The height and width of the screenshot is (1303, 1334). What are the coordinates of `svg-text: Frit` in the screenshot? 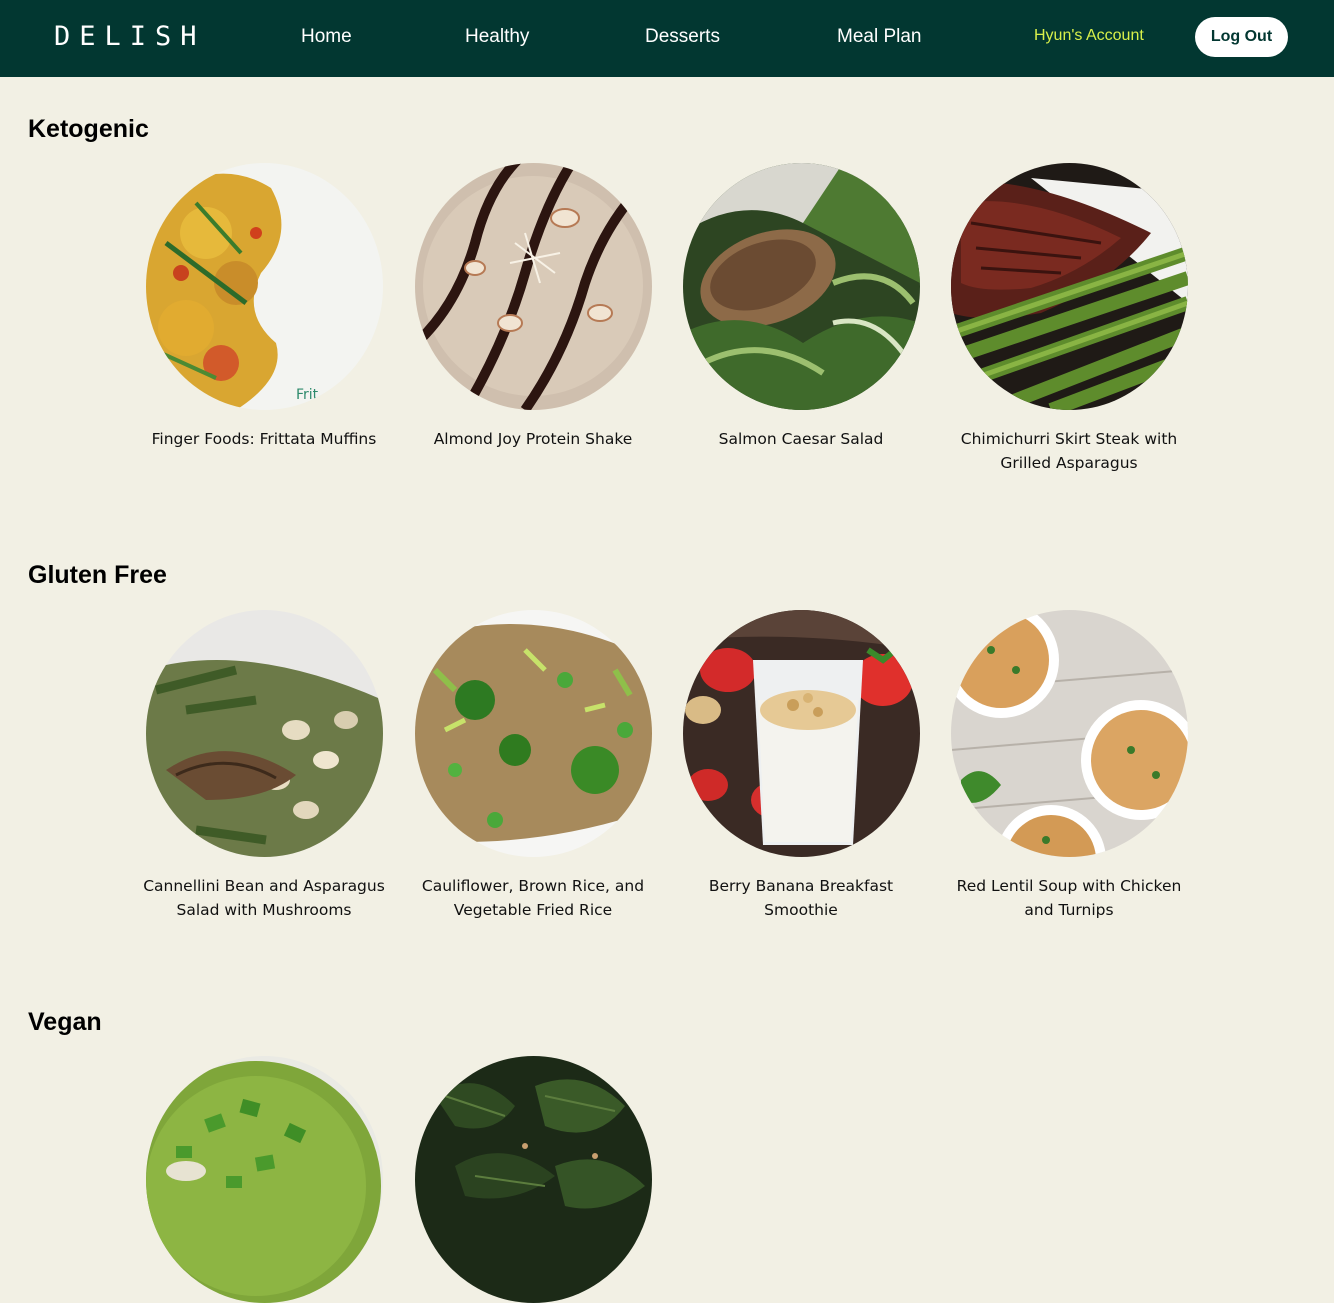 It's located at (307, 395).